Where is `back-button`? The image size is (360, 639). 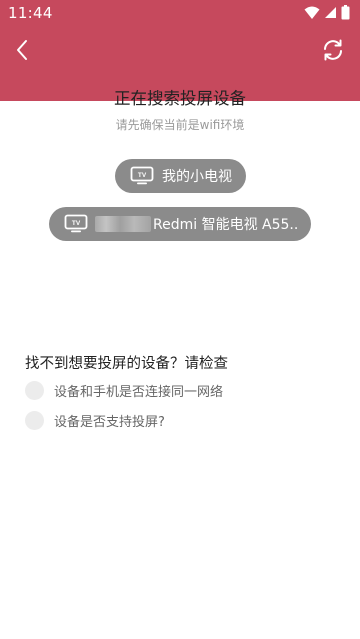
back-button is located at coordinates (22, 50).